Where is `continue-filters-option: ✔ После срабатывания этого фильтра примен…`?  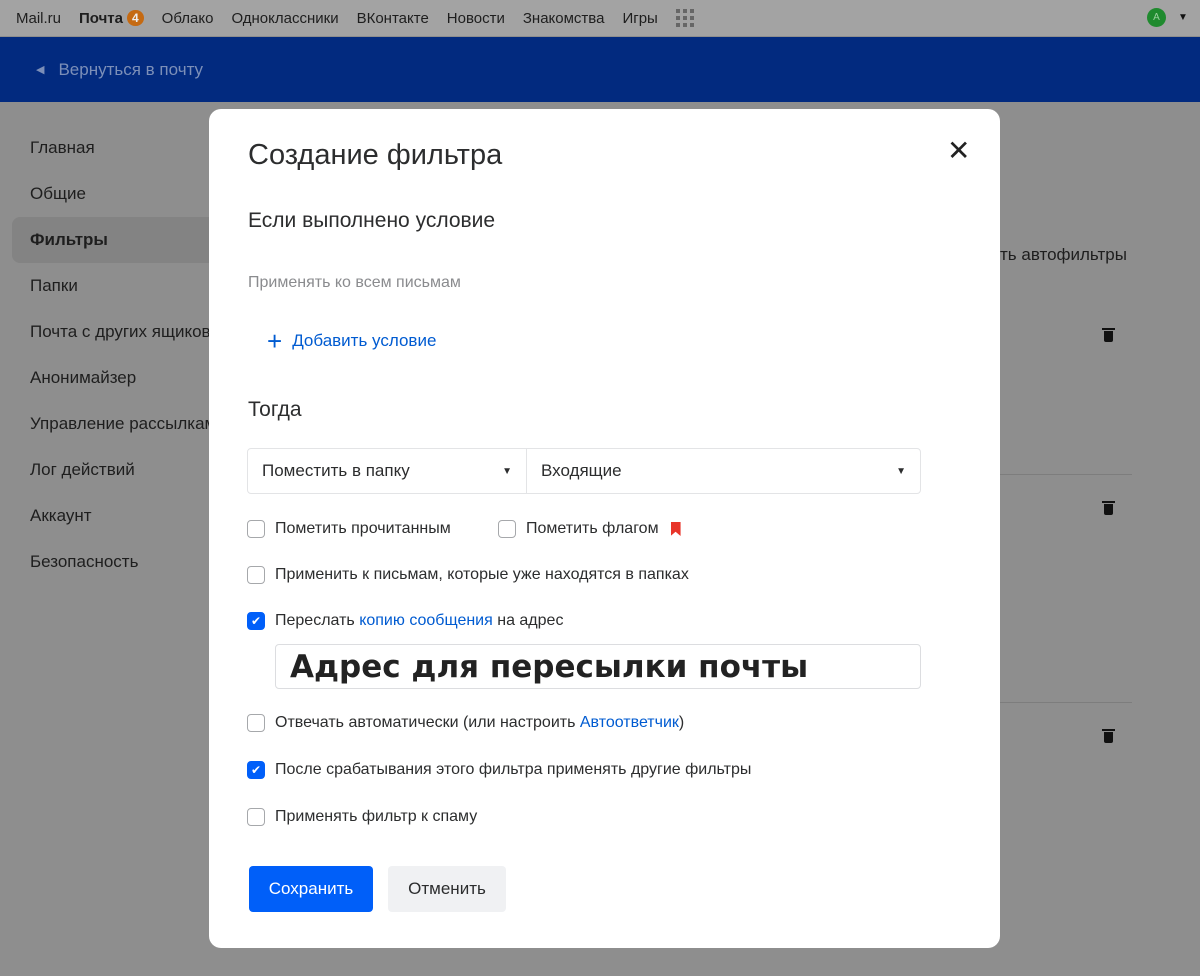 continue-filters-option: ✔ После срабатывания этого фильтра примен… is located at coordinates (499, 770).